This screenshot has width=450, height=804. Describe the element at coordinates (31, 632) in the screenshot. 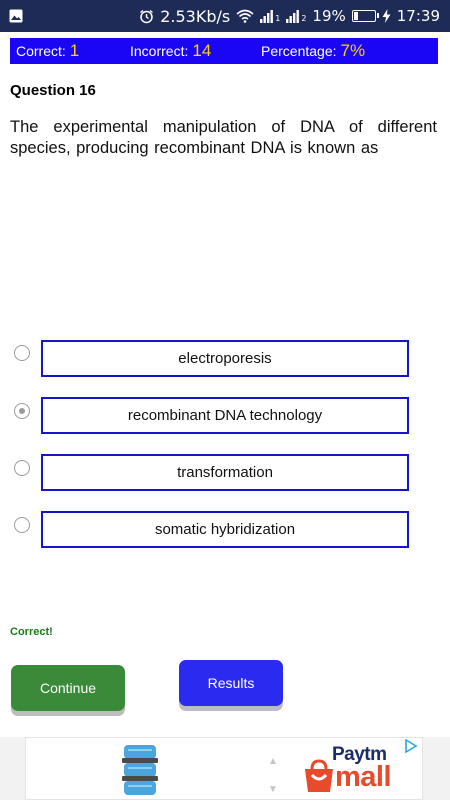

I see `answer-feedback: Correct!` at that location.